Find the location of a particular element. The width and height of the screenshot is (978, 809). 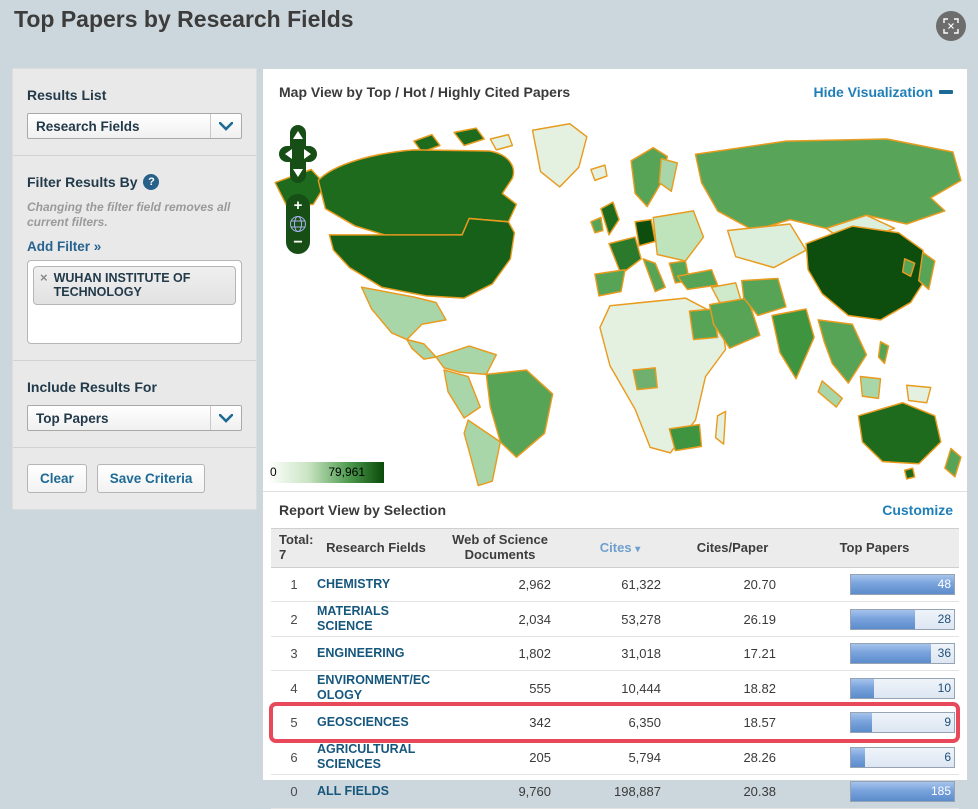

filter-results-heading: Filter Results By? is located at coordinates (134, 182).